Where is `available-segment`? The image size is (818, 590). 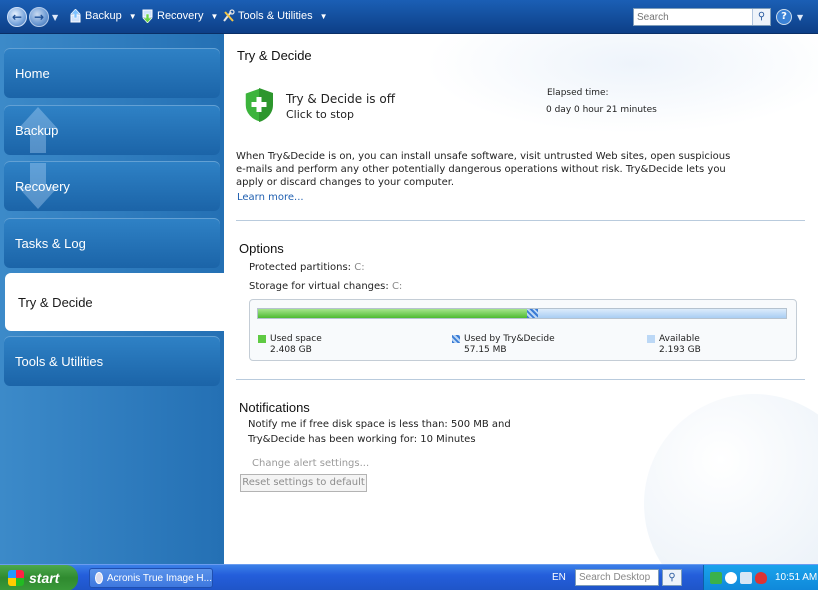 available-segment is located at coordinates (662, 313).